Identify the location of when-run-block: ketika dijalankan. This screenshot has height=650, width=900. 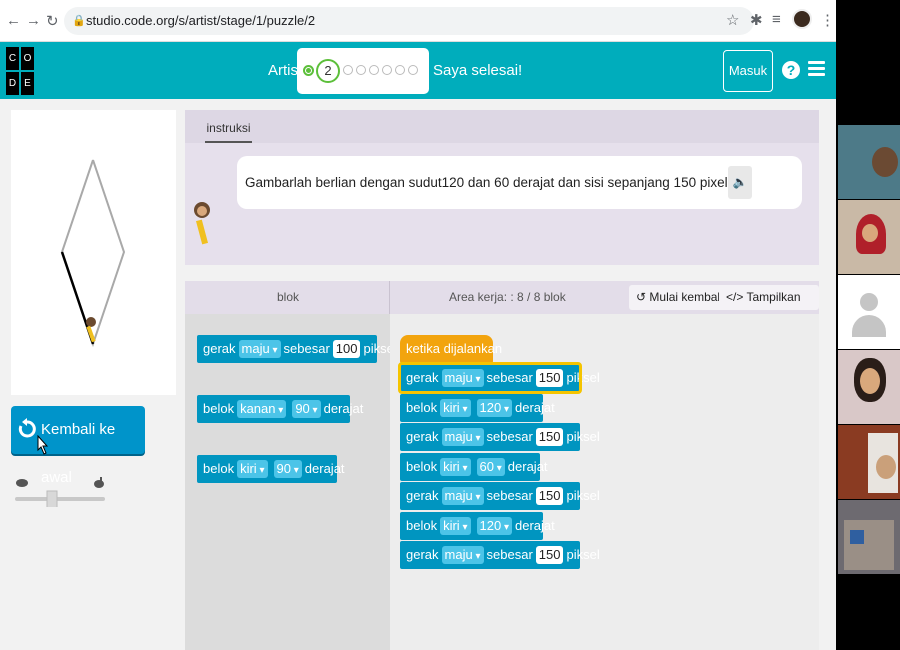
(451, 349).